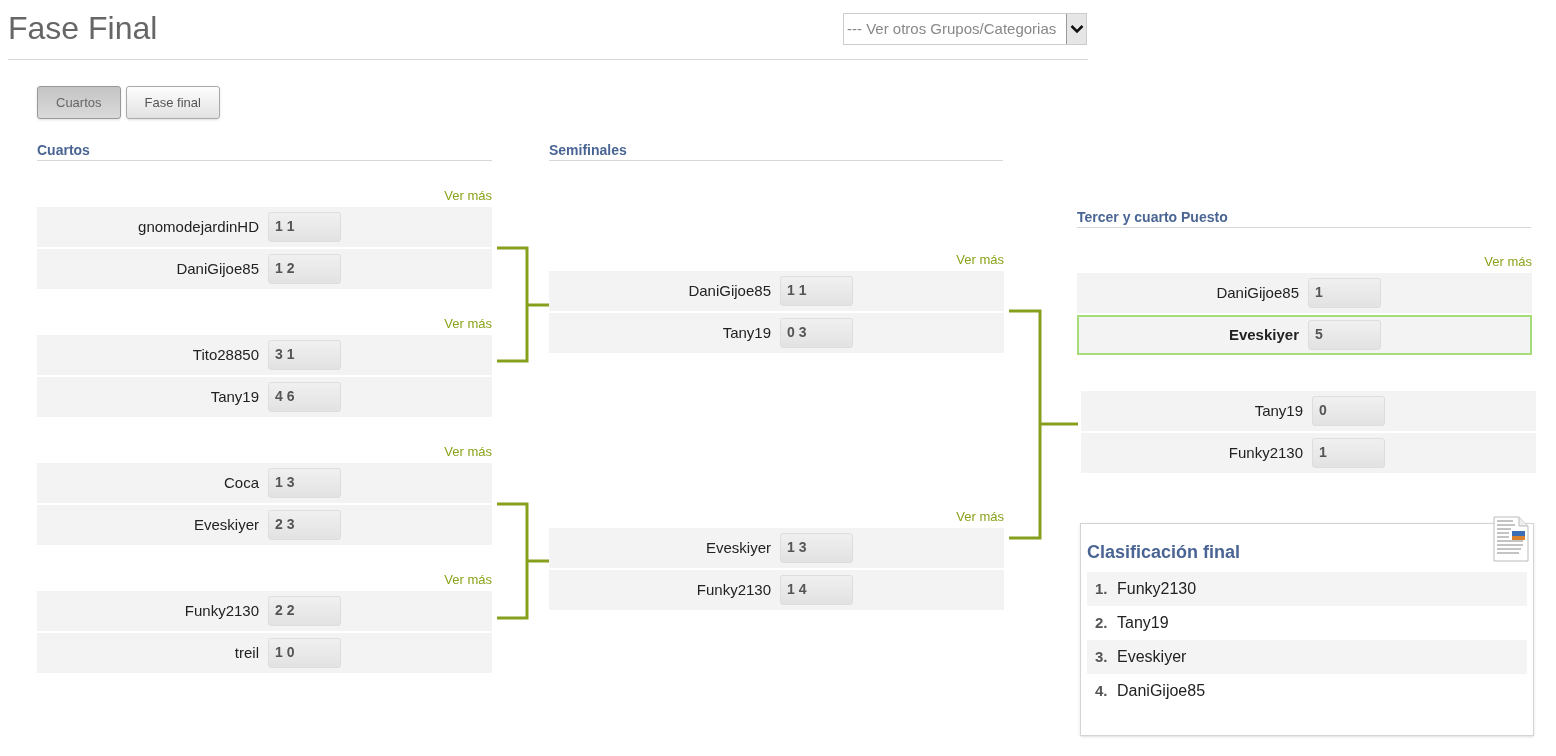  I want to click on score-box: 5, so click(1344, 335).